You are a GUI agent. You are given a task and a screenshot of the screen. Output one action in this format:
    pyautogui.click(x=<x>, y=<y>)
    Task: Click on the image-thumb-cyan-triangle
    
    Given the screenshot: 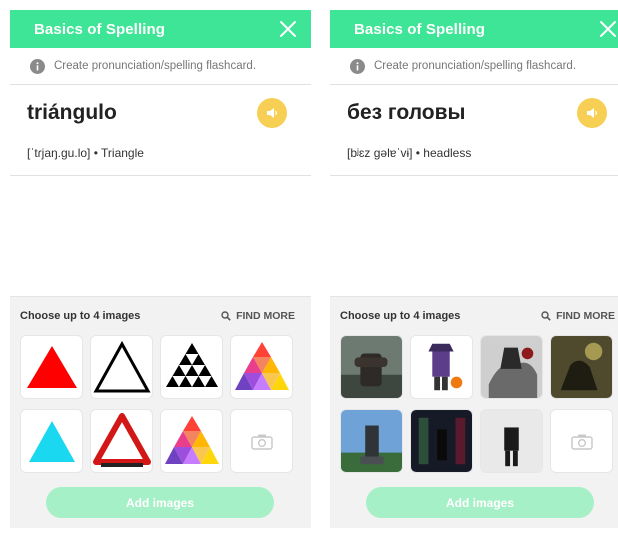 What is the action you would take?
    pyautogui.click(x=51, y=441)
    